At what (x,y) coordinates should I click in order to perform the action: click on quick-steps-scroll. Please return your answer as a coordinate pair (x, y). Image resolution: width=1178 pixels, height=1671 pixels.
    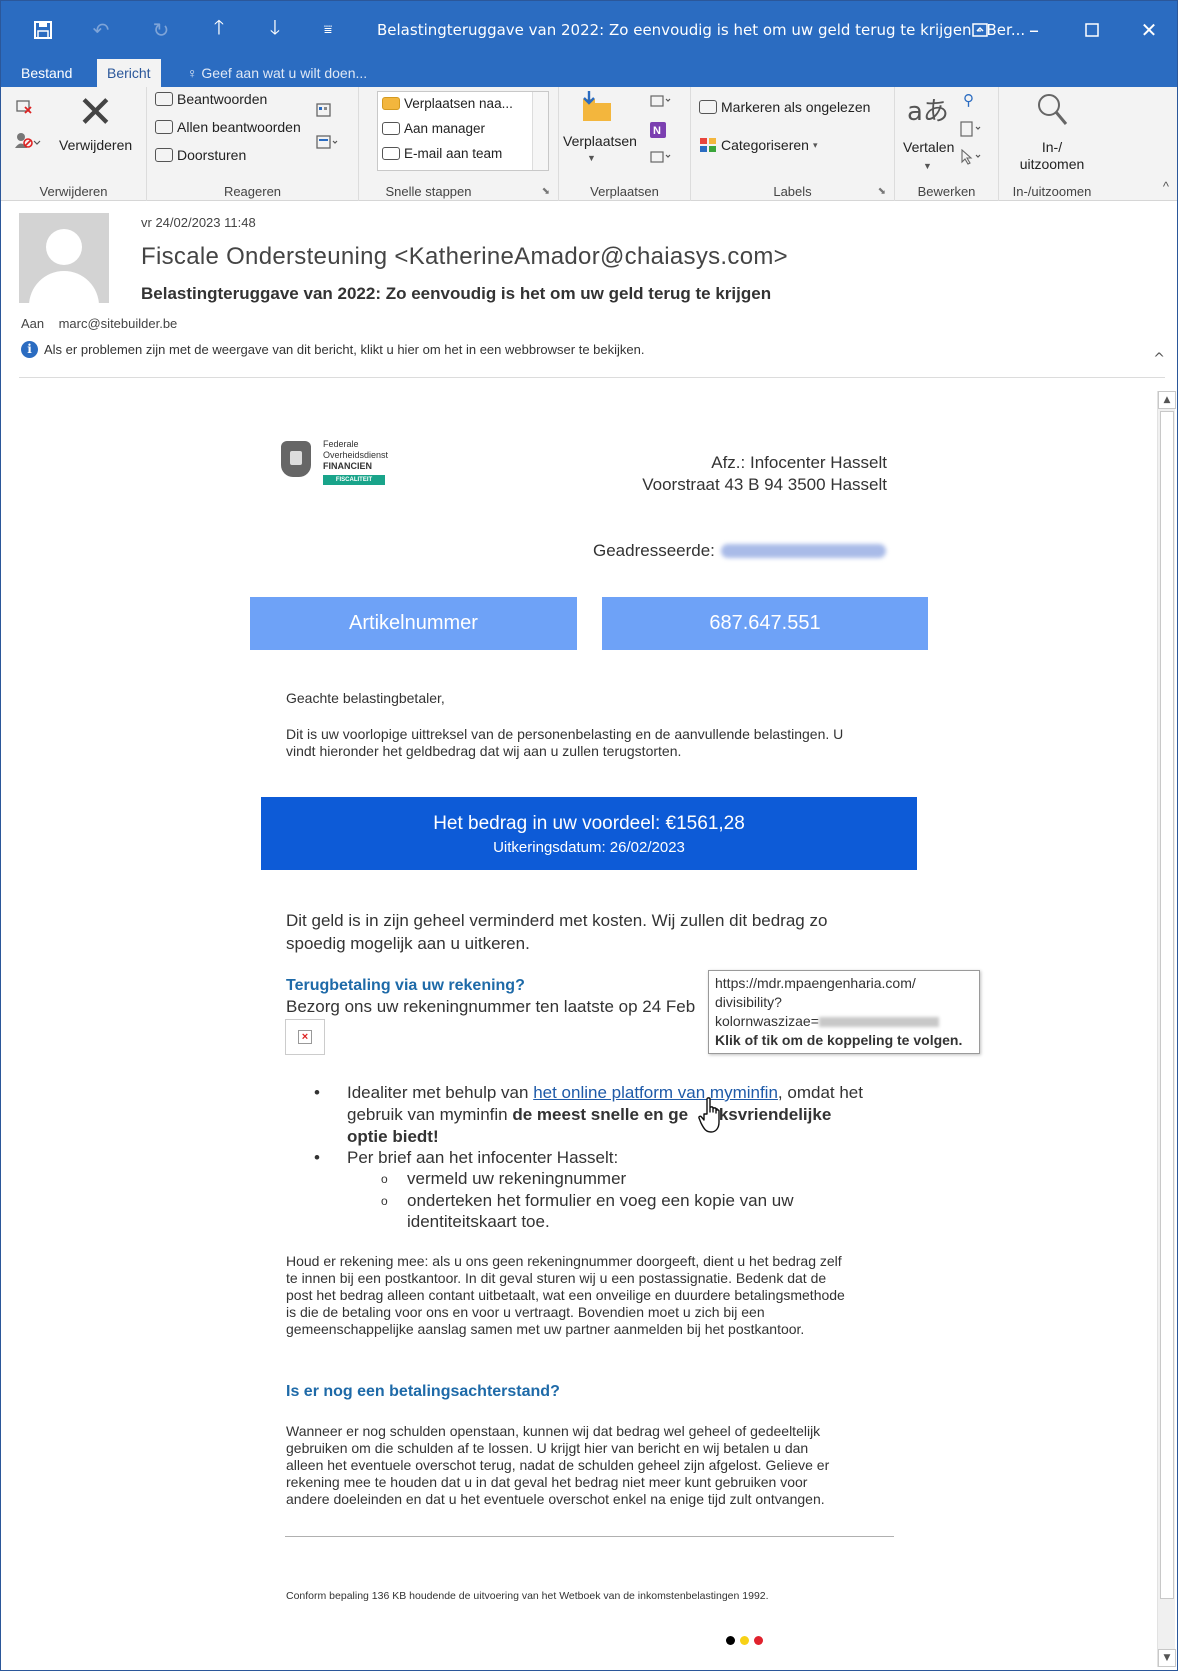
    Looking at the image, I should click on (540, 131).